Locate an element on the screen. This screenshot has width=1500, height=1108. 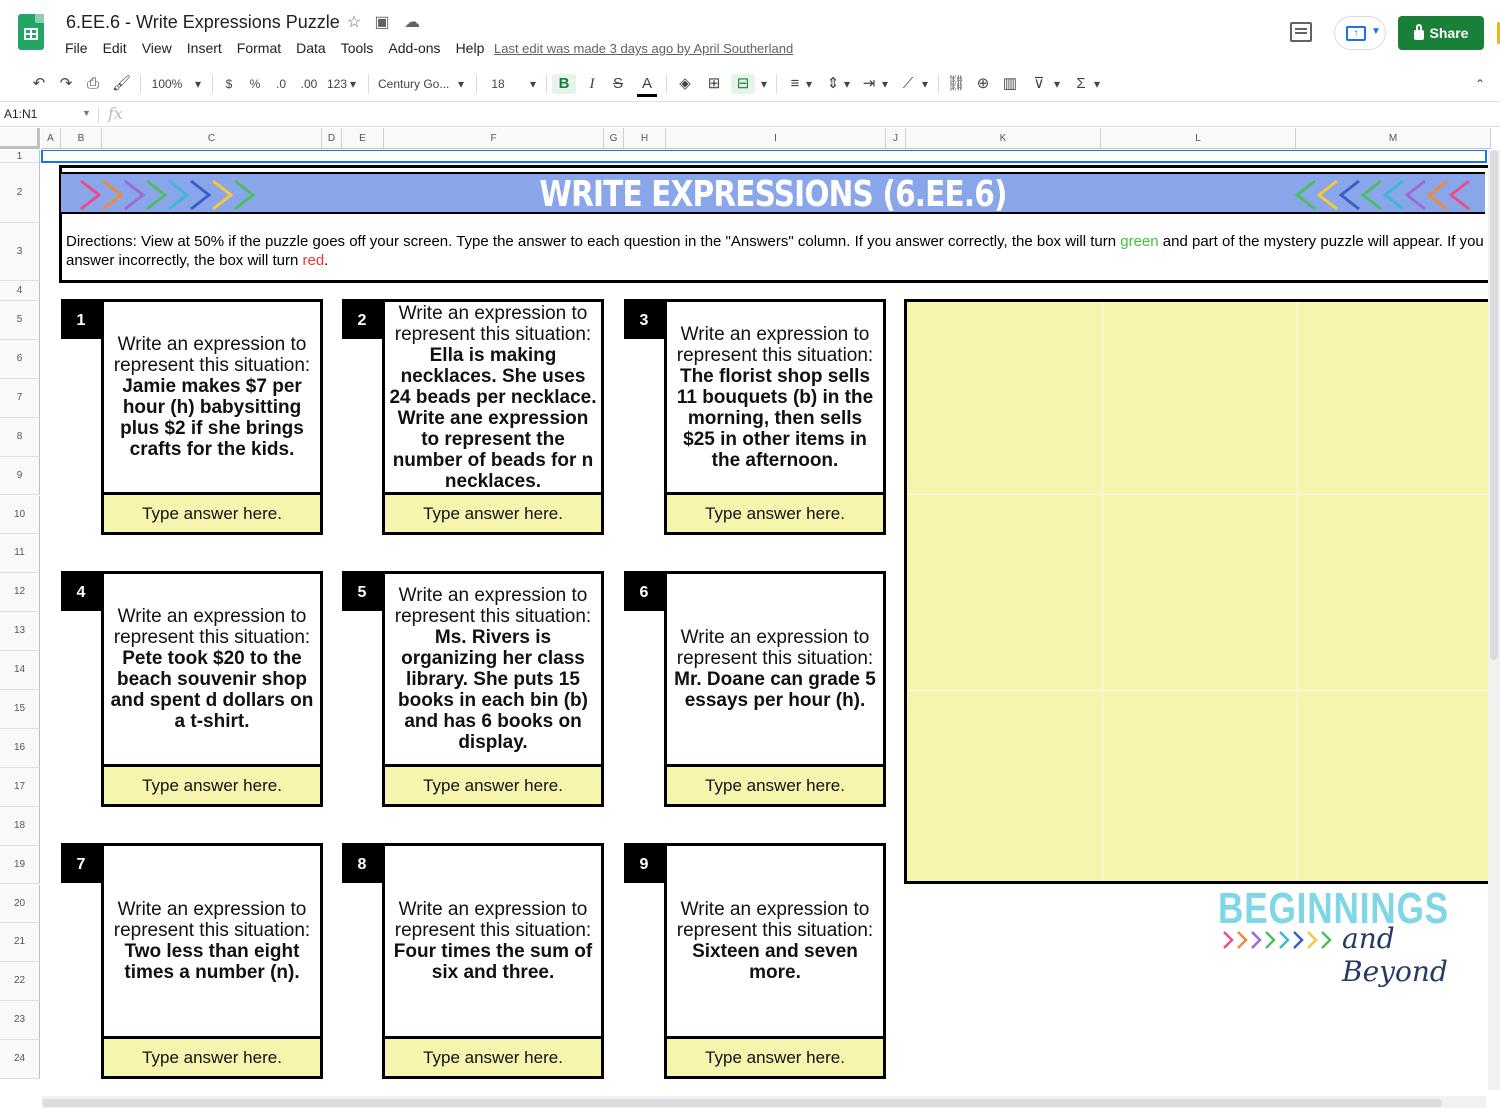
paint-format-icon: 🖌 is located at coordinates (121, 84).